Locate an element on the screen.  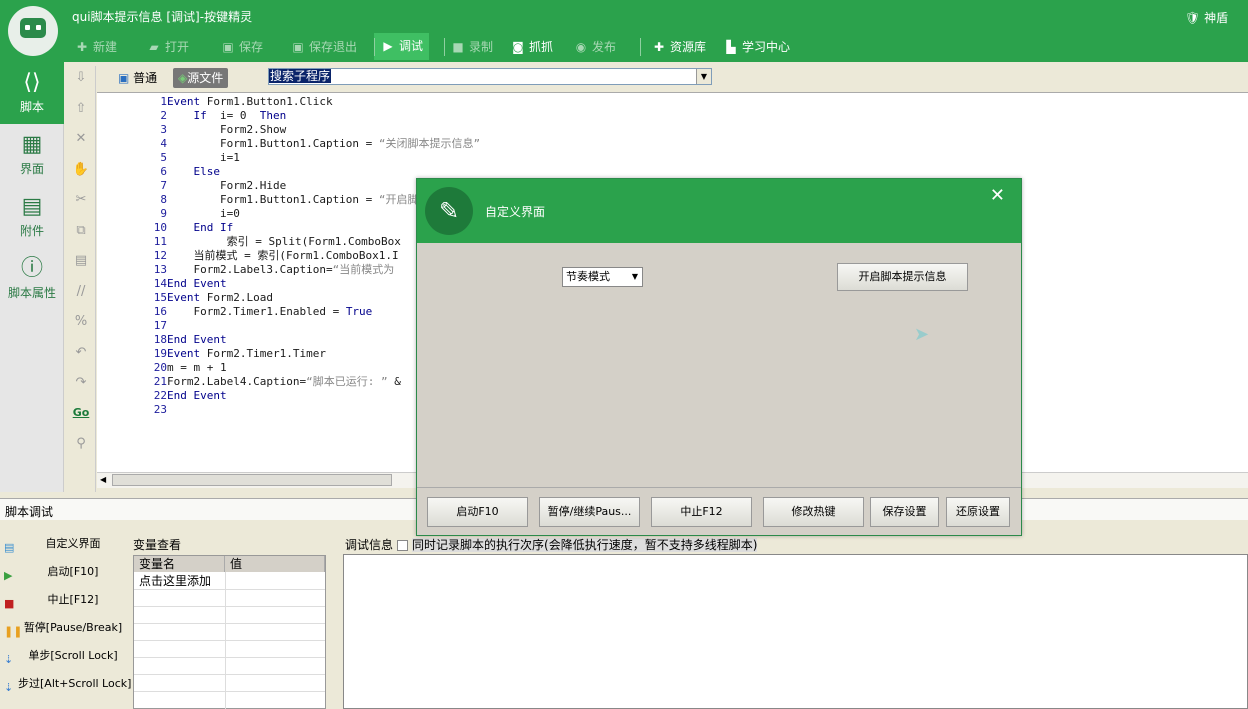
dialog-button: 还原设置 is located at coordinates (978, 512).